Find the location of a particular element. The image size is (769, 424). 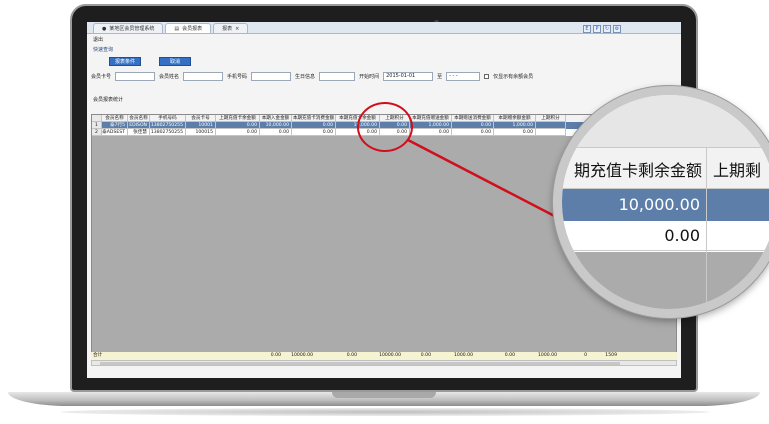

home-icon: ● is located at coordinates (104, 28).